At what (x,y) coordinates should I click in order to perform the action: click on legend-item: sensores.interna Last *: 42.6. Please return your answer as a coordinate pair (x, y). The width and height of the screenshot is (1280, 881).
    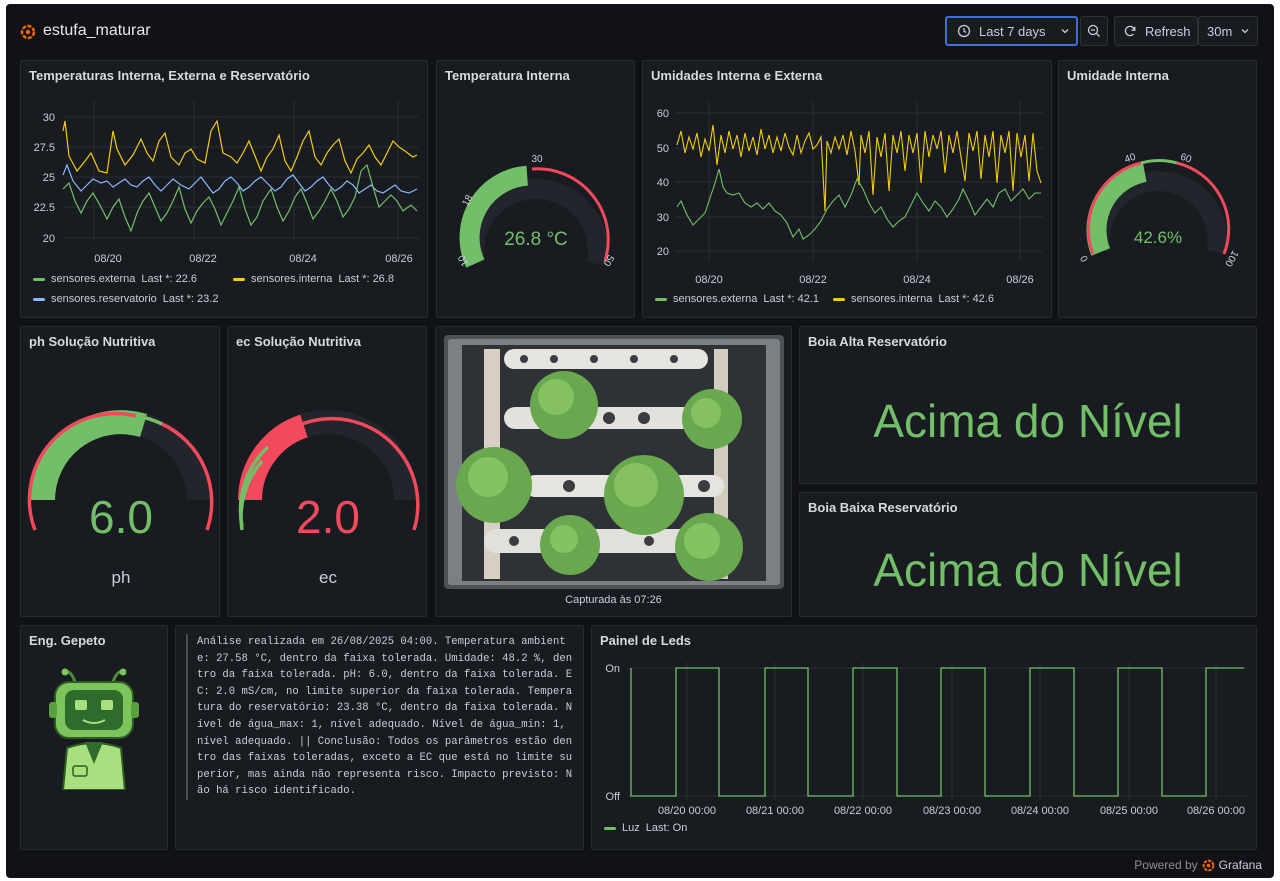
    Looking at the image, I should click on (913, 299).